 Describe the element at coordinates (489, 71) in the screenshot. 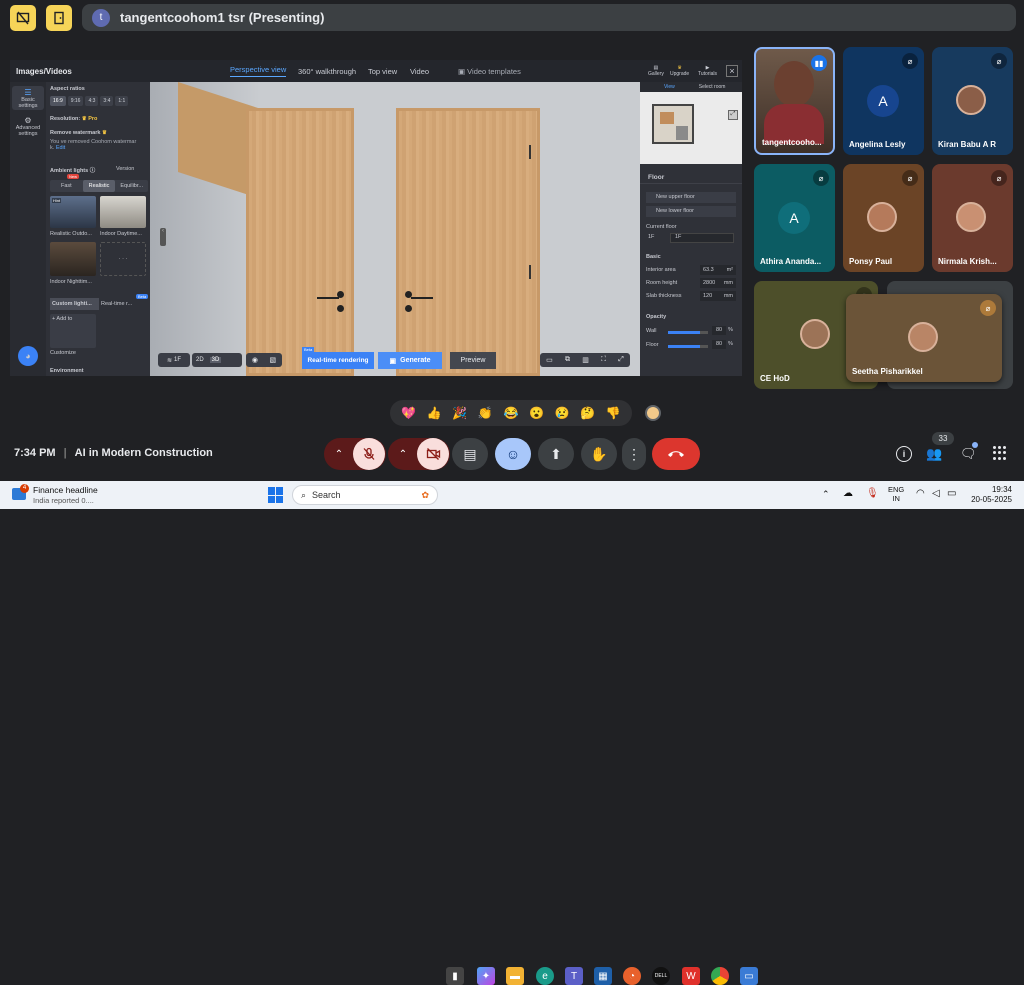

I see `video-templates-link: ▣ Video templates` at that location.